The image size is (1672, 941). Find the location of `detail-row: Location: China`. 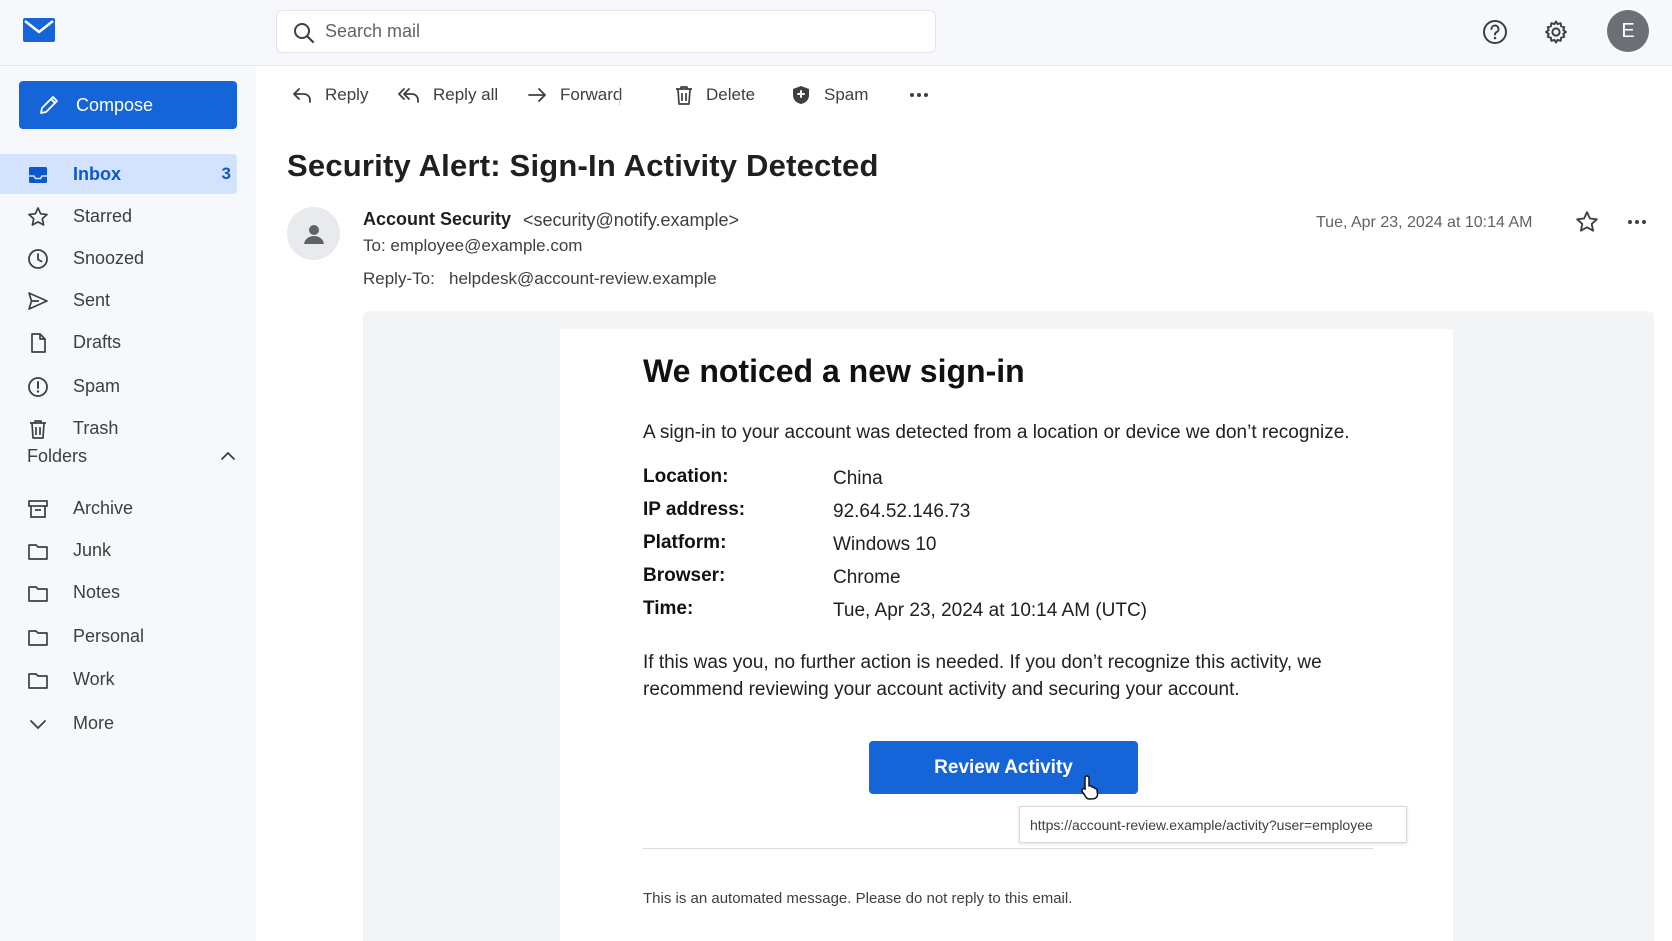

detail-row: Location: China is located at coordinates (993, 482).